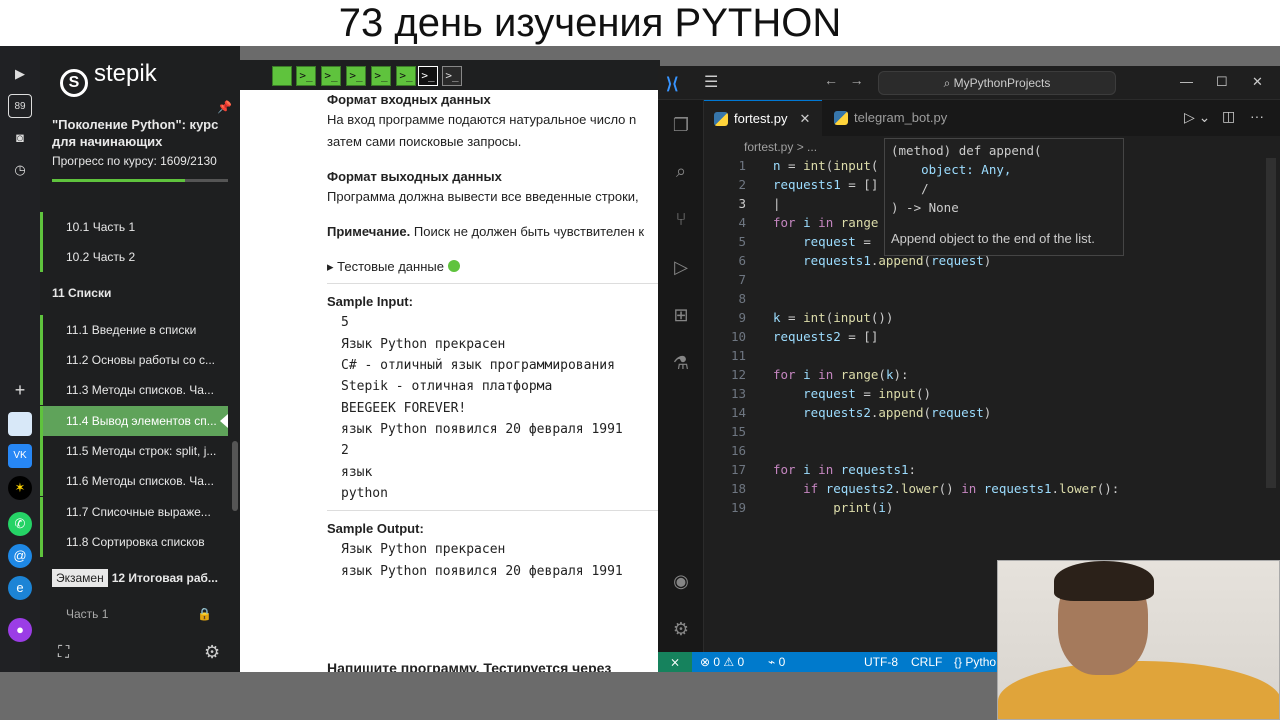 The width and height of the screenshot is (1280, 720). What do you see at coordinates (20, 488) in the screenshot?
I see `star-icon: ✶` at bounding box center [20, 488].